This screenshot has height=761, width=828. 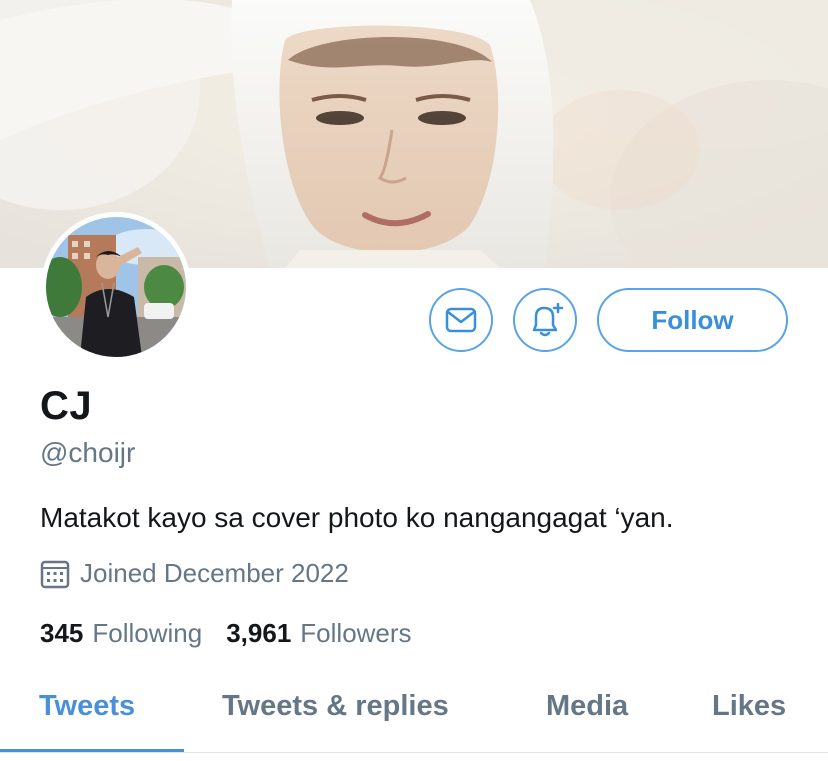 I want to click on joined-date-row: Joined December 2022, so click(x=194, y=573).